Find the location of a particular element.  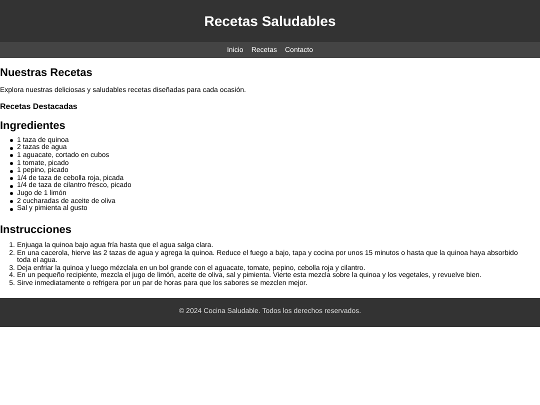

section-heading: Nuestras Recetas is located at coordinates (47, 73).